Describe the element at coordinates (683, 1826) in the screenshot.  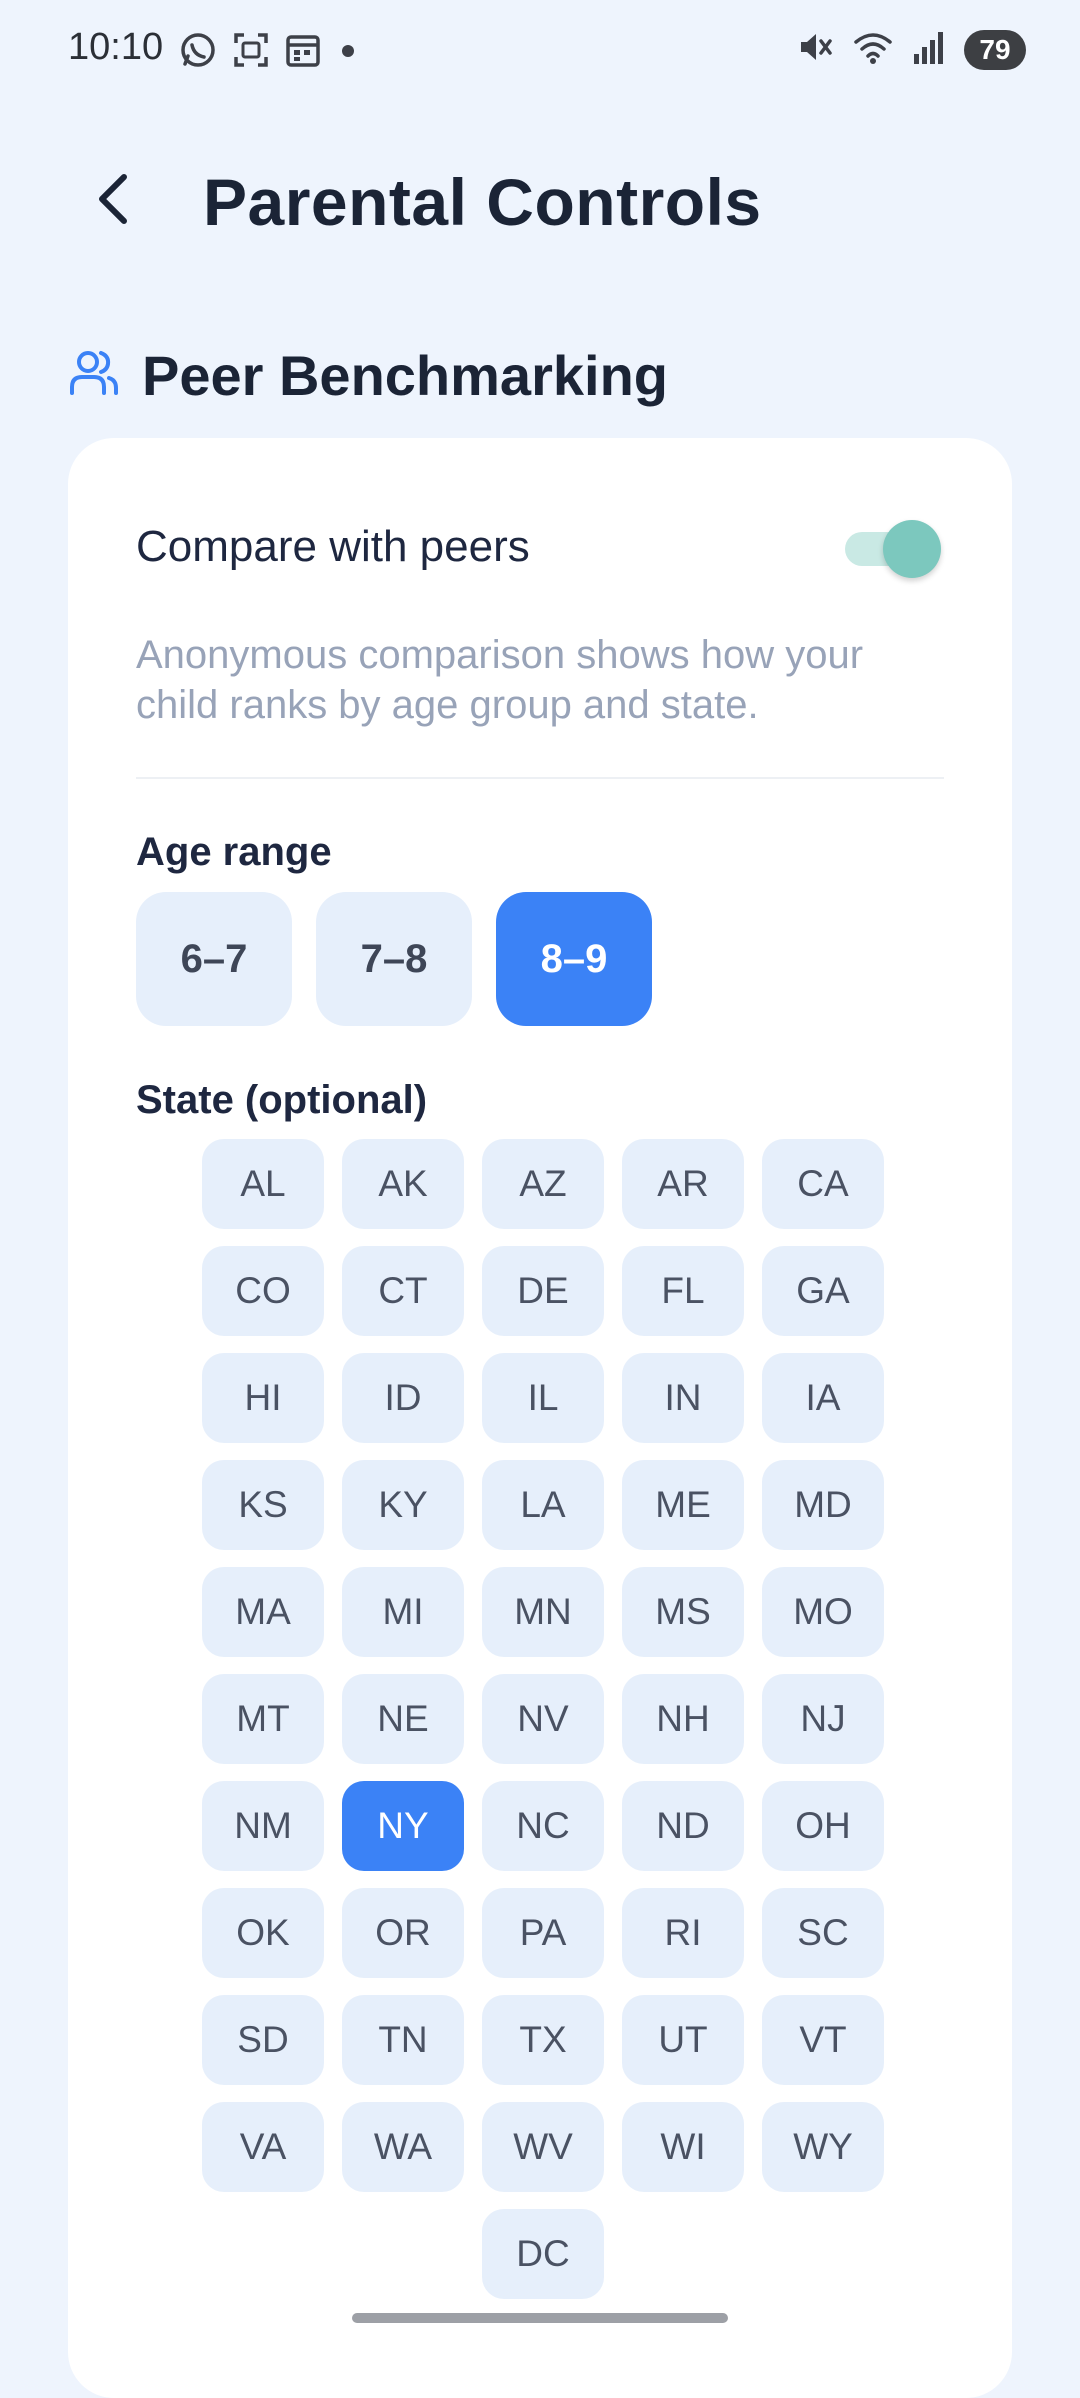
I see `state-chip-nd: ND` at that location.